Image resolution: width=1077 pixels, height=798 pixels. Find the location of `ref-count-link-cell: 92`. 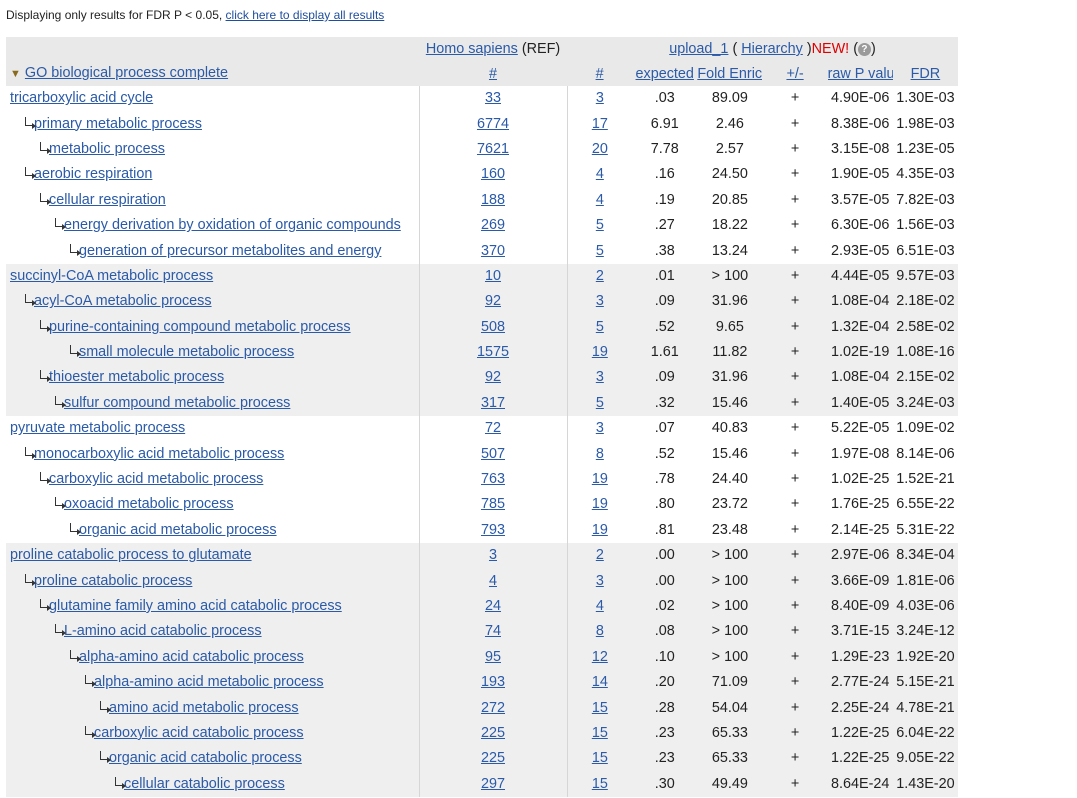

ref-count-link-cell: 92 is located at coordinates (492, 378).